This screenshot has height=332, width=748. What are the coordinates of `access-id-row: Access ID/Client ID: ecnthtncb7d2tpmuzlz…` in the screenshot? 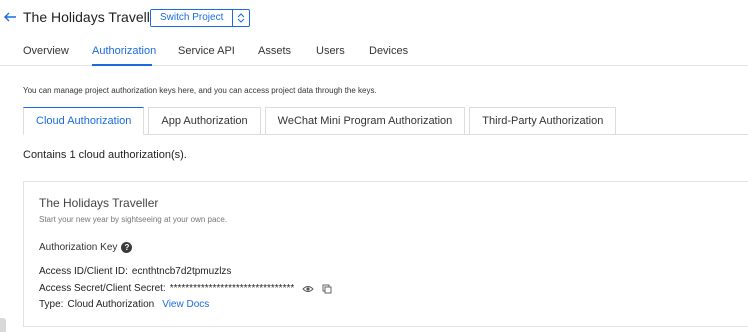 It's located at (135, 271).